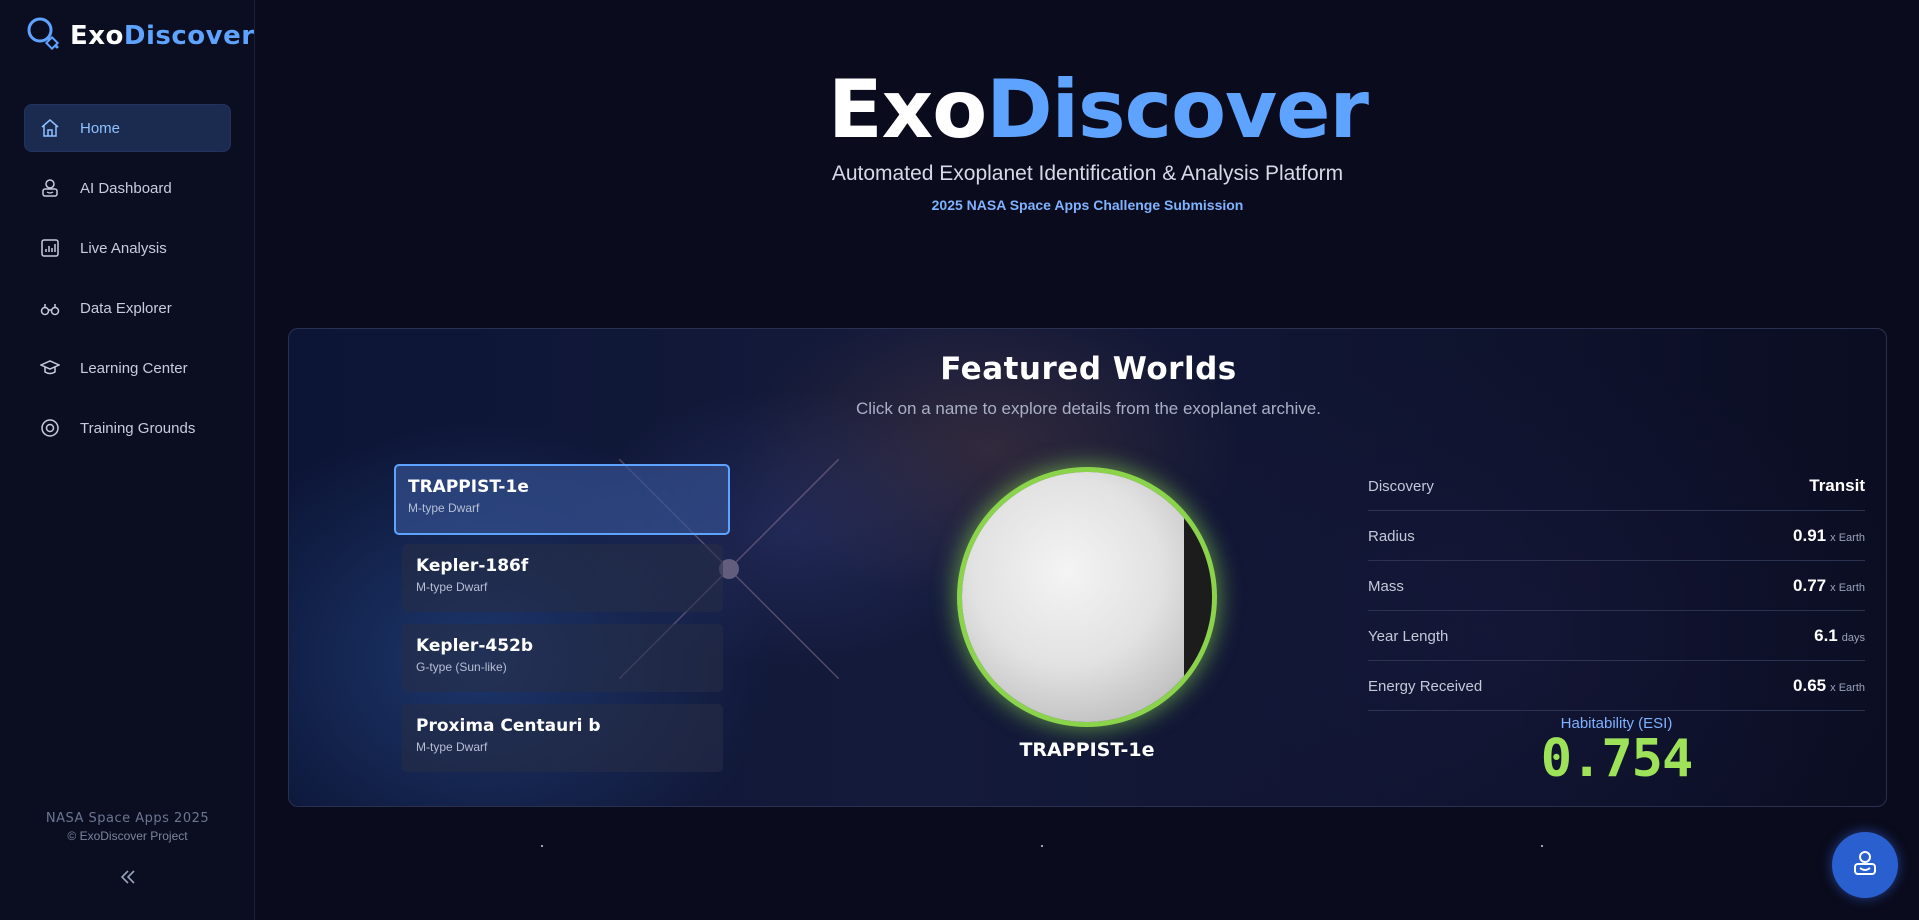 The height and width of the screenshot is (920, 1919). What do you see at coordinates (1087, 750) in the screenshot?
I see `selected-planet-name: TRAPPIST-1e` at bounding box center [1087, 750].